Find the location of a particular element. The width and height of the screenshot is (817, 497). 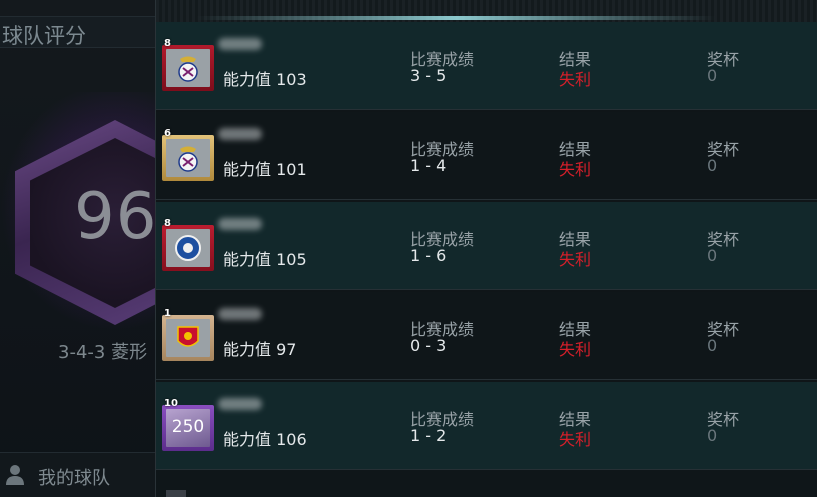

list-top-glow is located at coordinates (456, 18).